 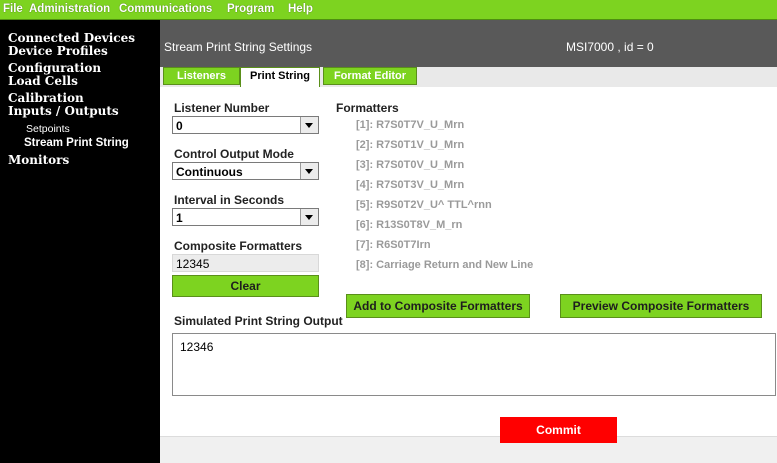 What do you see at coordinates (193, 264) in the screenshot?
I see `composite-formatters-value: 12345` at bounding box center [193, 264].